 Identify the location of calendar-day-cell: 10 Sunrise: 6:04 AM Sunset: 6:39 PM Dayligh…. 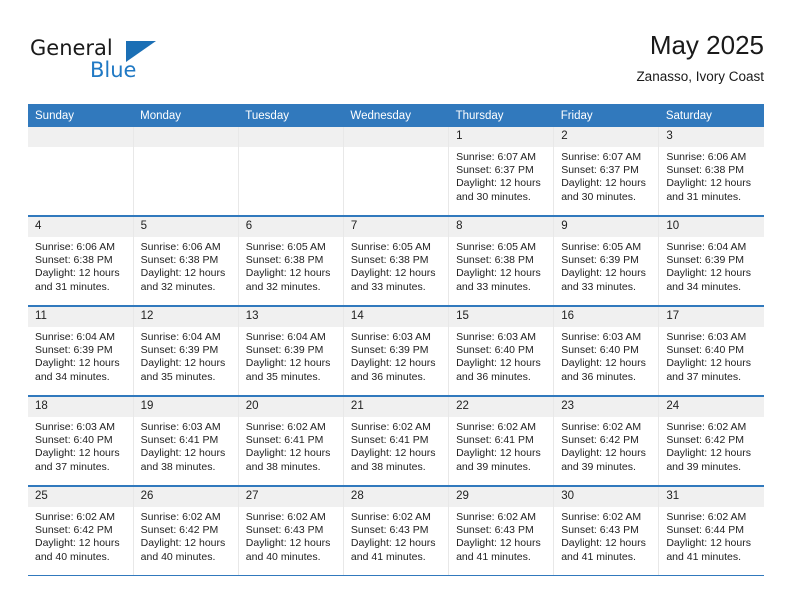
(711, 261).